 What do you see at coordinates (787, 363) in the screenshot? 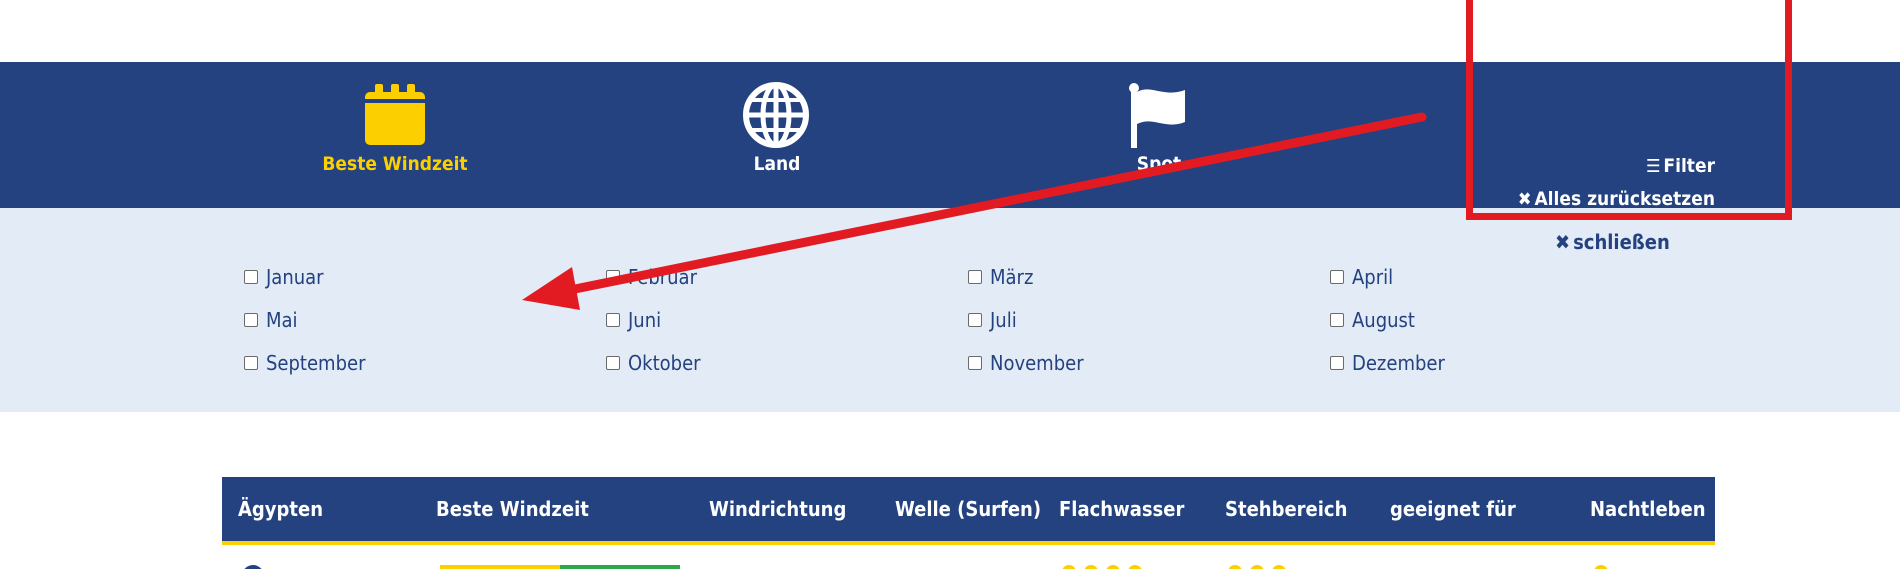
I see `month-checkbox-oktober: Oktober` at bounding box center [787, 363].